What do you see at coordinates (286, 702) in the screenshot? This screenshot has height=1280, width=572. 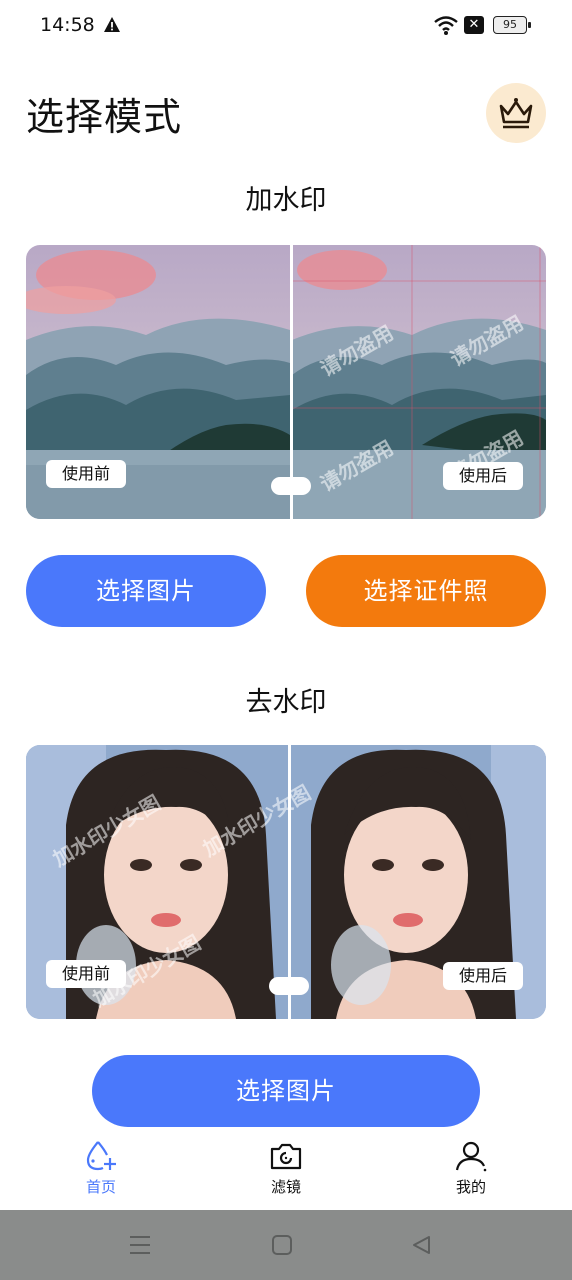 I see `remove-watermark-title: 去水印` at bounding box center [286, 702].